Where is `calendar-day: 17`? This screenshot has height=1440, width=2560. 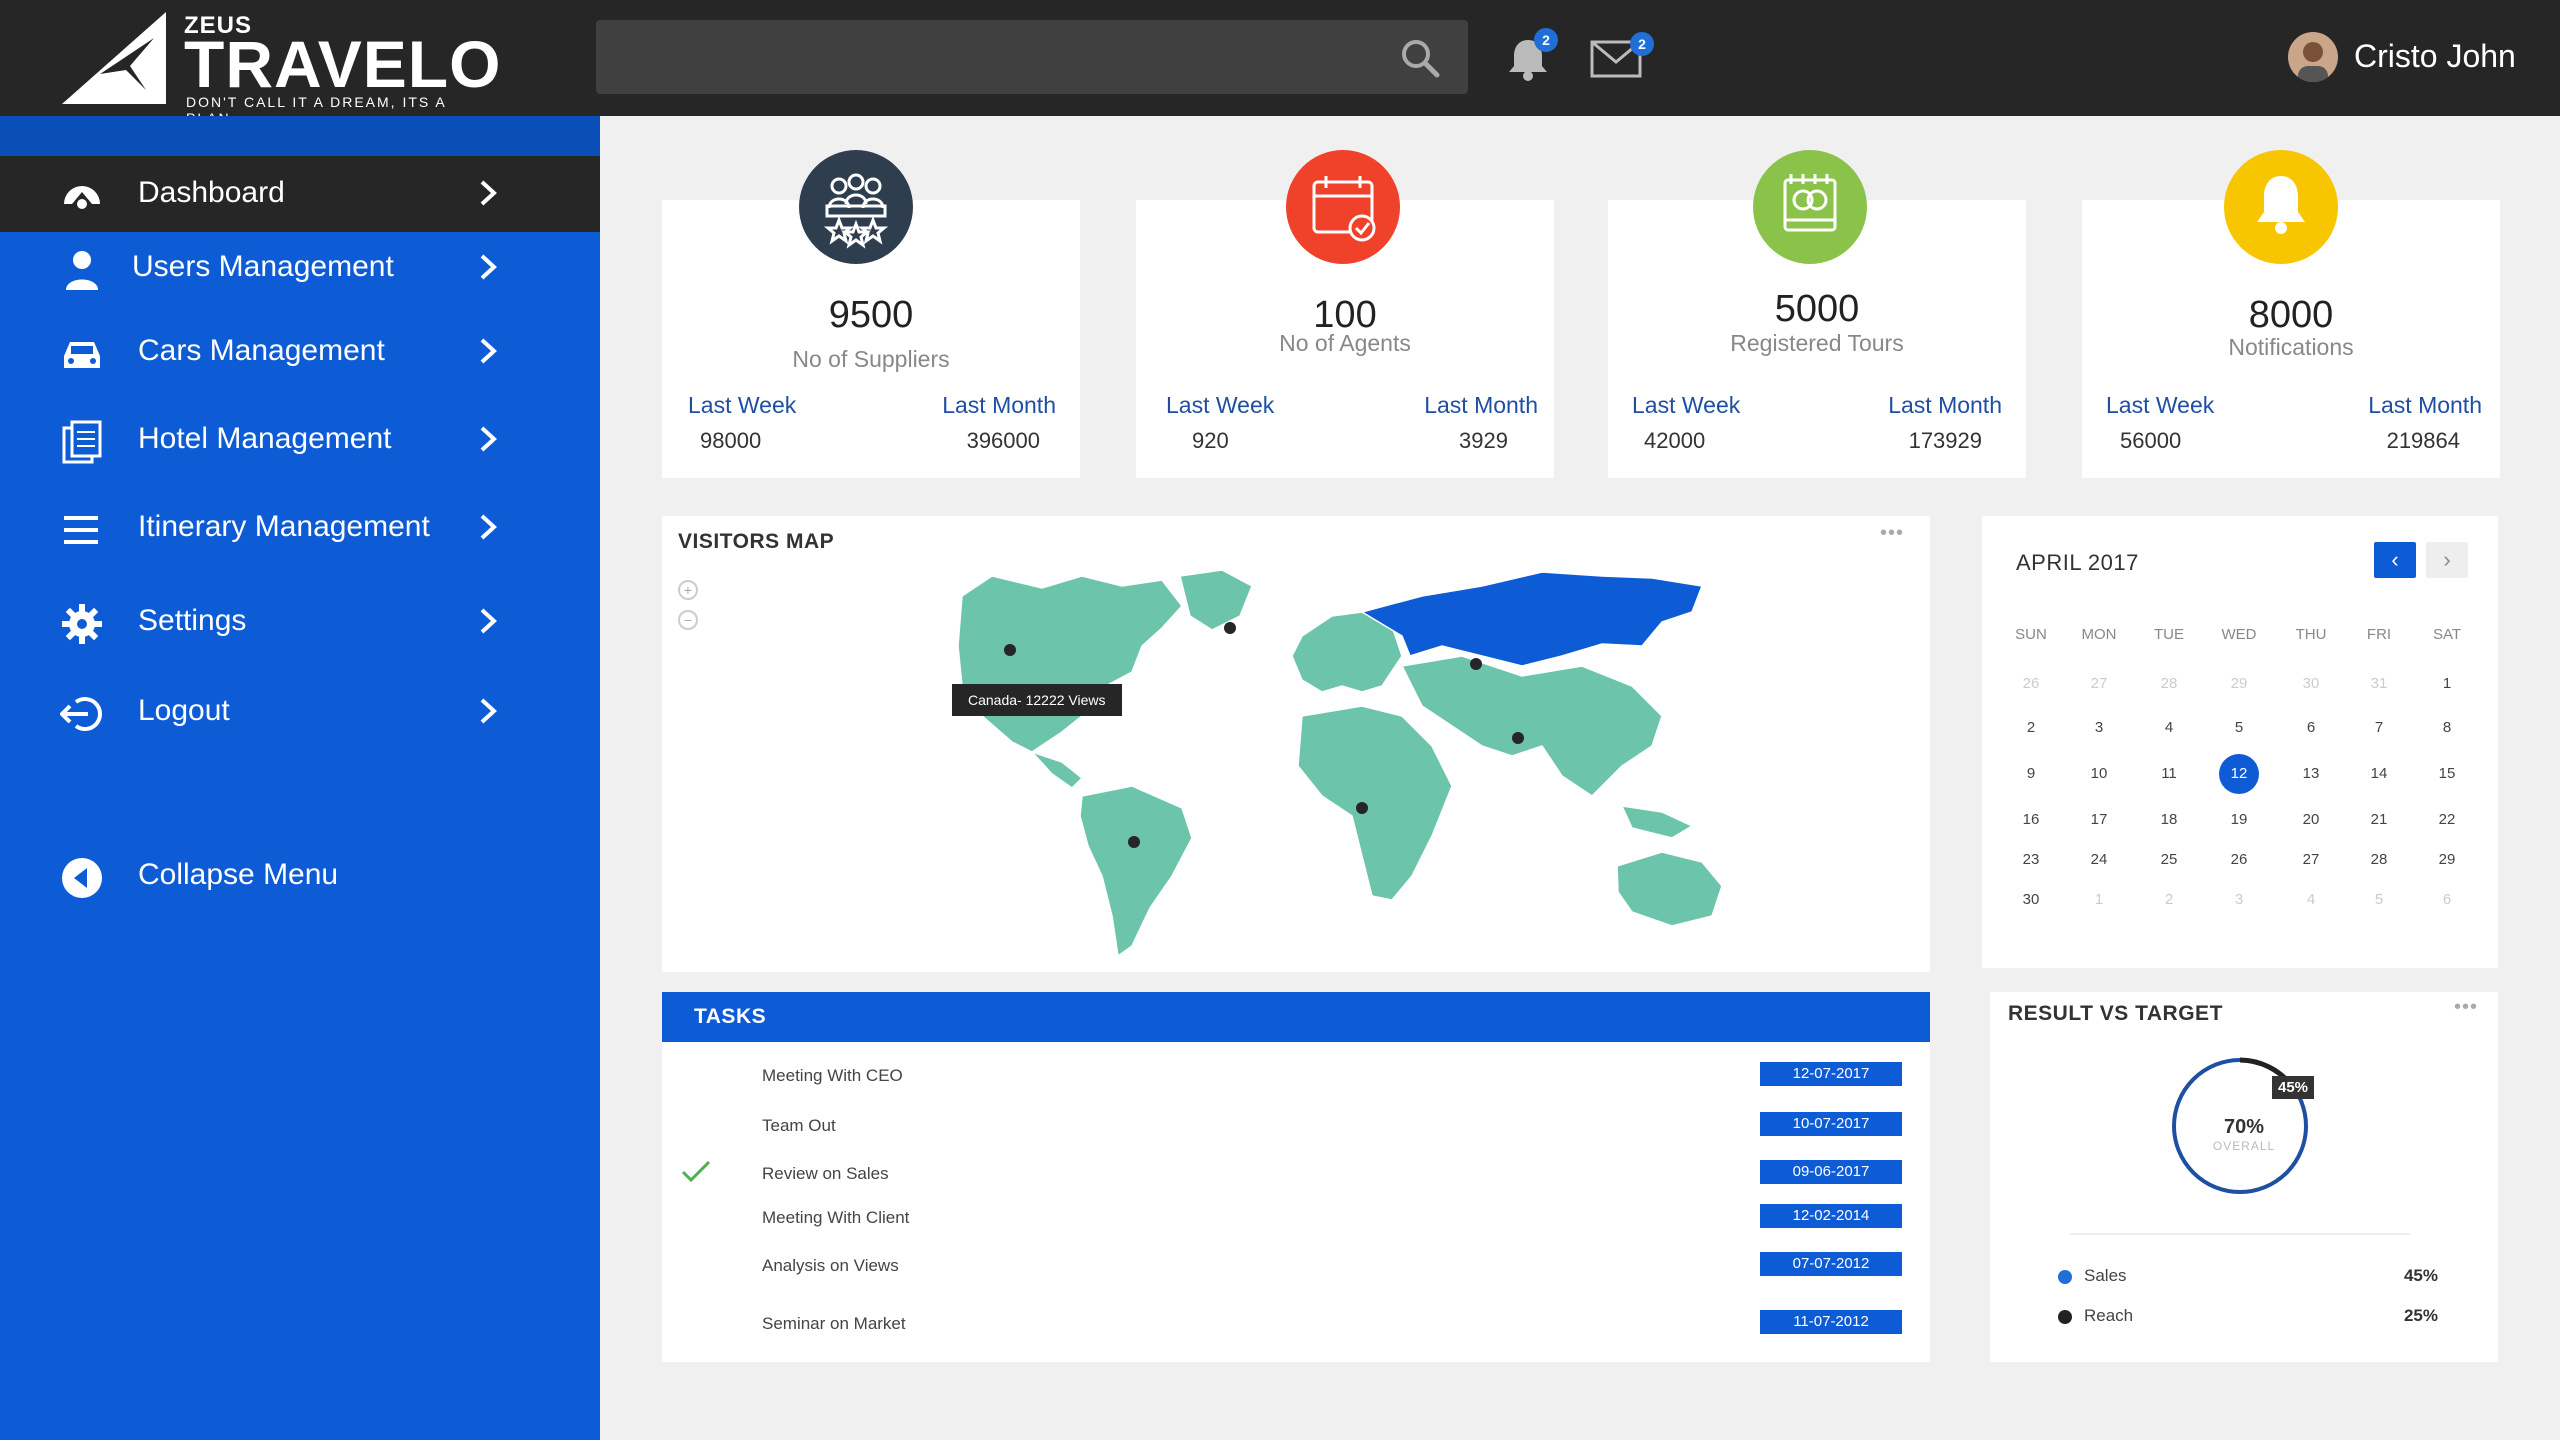 calendar-day: 17 is located at coordinates (2099, 820).